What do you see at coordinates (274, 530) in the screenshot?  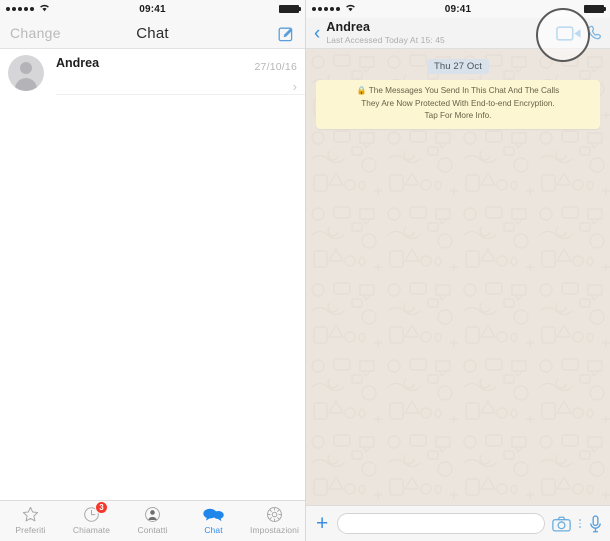 I see `tab-label: Impostazioni` at bounding box center [274, 530].